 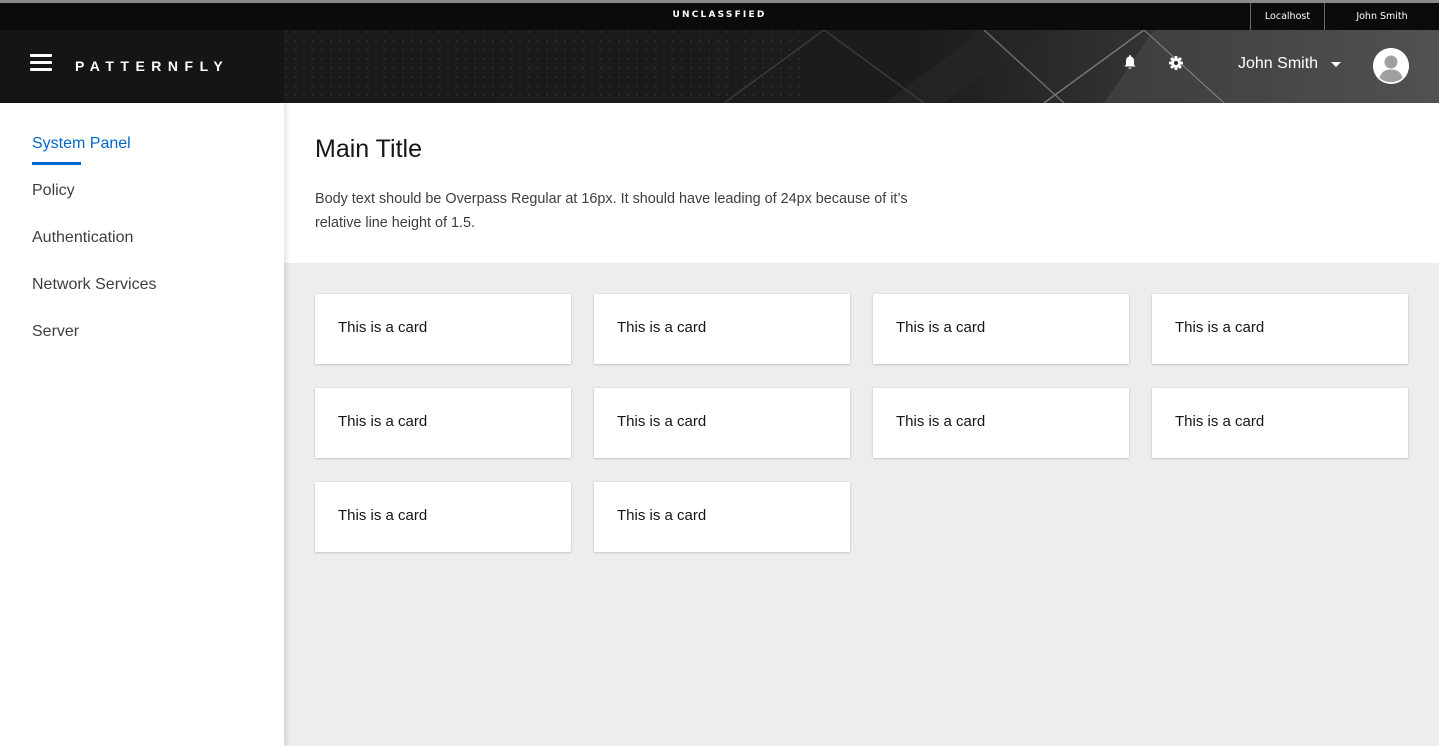 I want to click on sidebar-item-network-services: Network Services, so click(x=94, y=285).